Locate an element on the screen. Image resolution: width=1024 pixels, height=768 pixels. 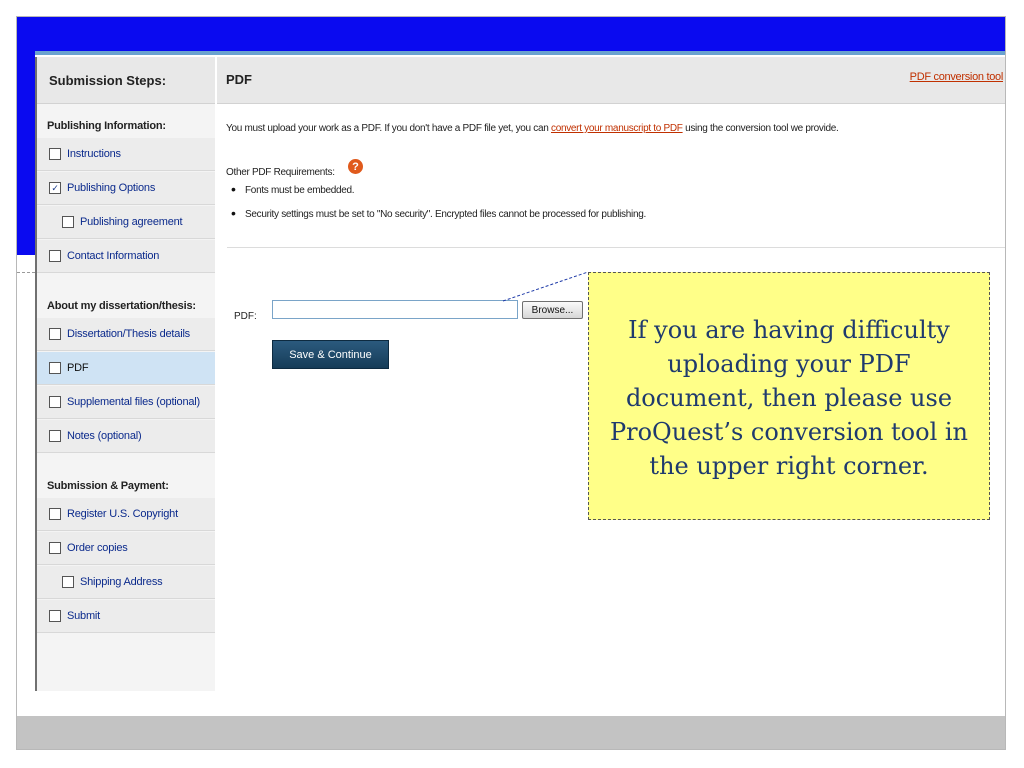
sidebar-item: Shipping Address is located at coordinates (126, 582).